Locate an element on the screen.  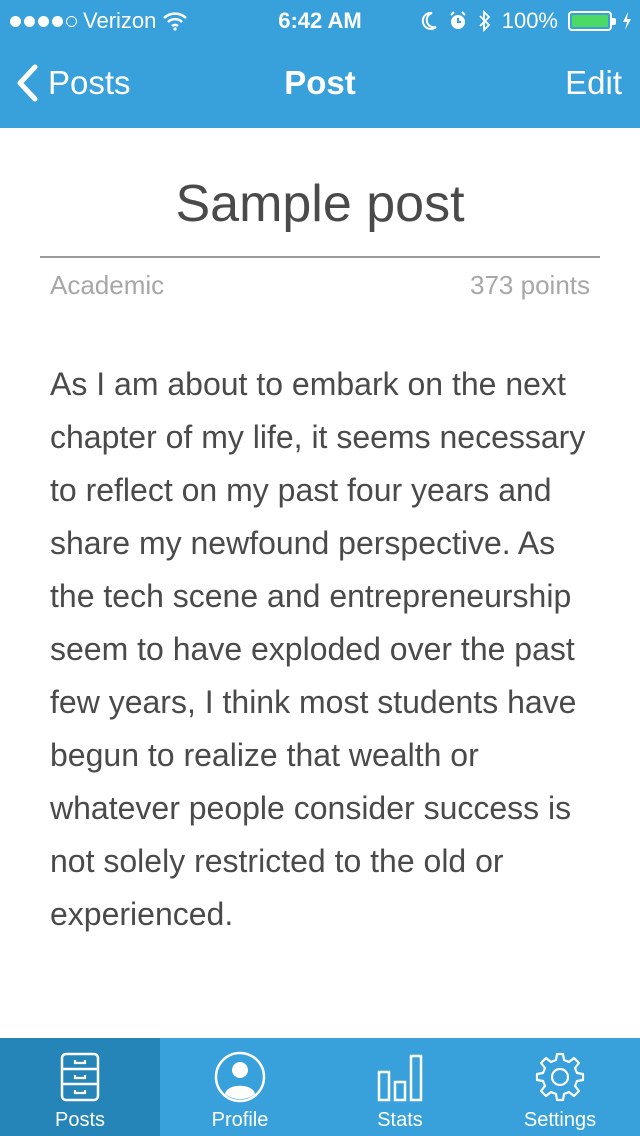
tab-profile: Profile is located at coordinates (240, 1087).